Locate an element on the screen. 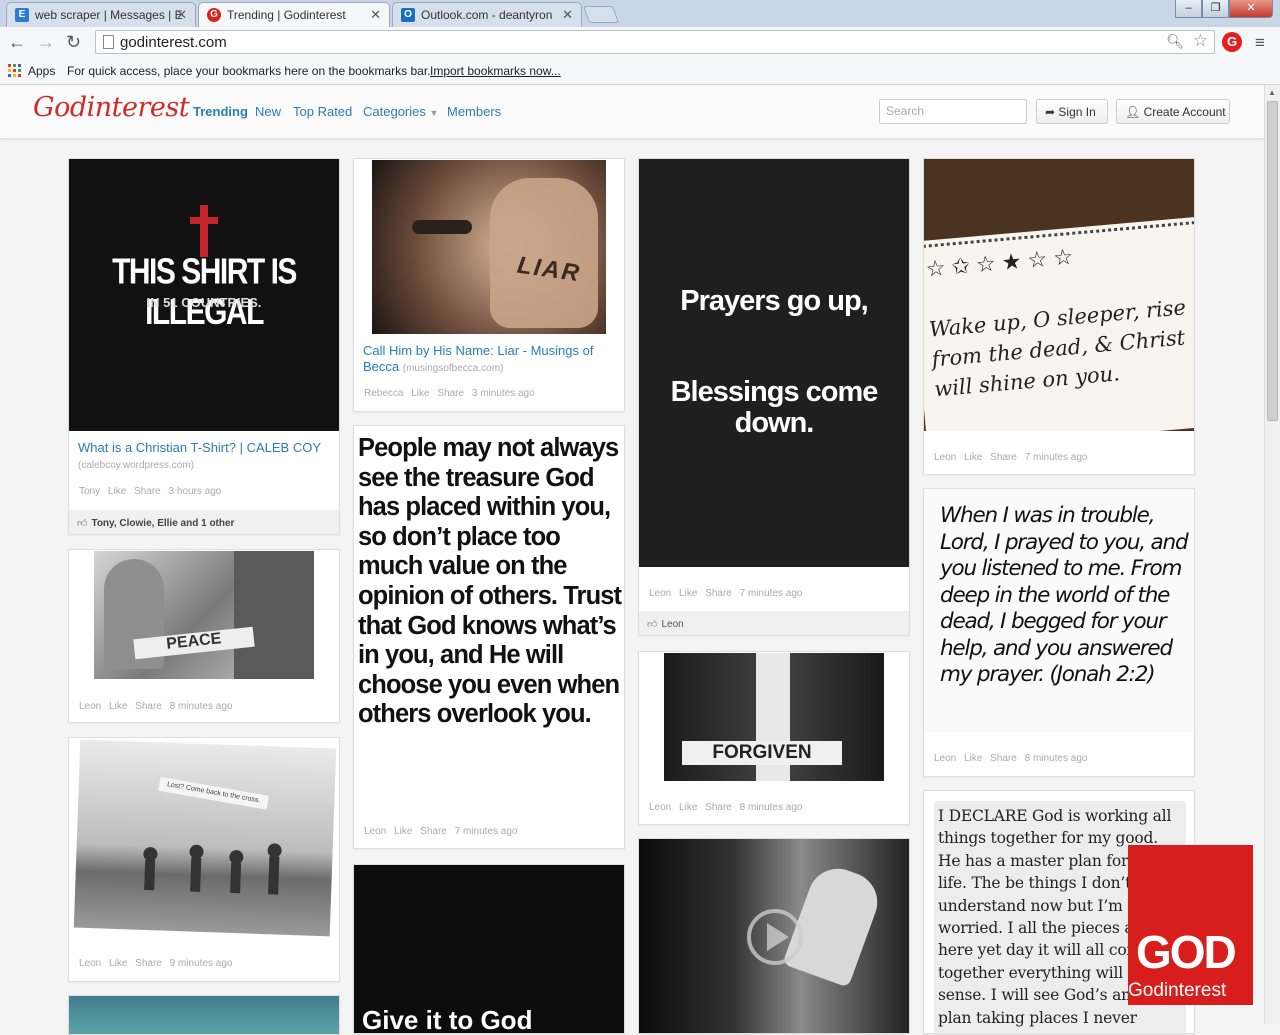 Image resolution: width=1280 pixels, height=1035 pixels. tab-web-scraper: E web scraper | Messages | E ✕ is located at coordinates (101, 14).